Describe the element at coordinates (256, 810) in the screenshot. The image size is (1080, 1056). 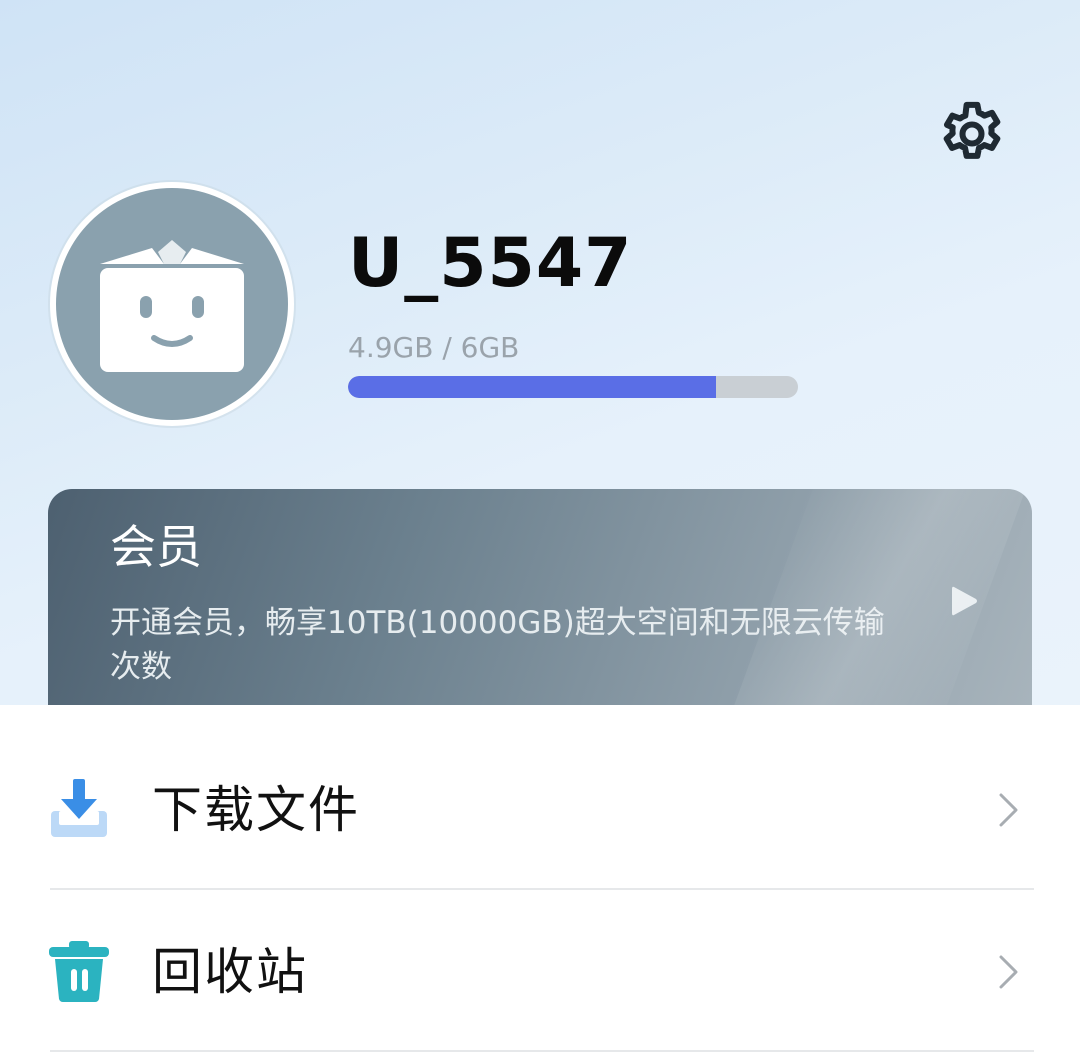
I see `menu-item-label: 下载文件` at that location.